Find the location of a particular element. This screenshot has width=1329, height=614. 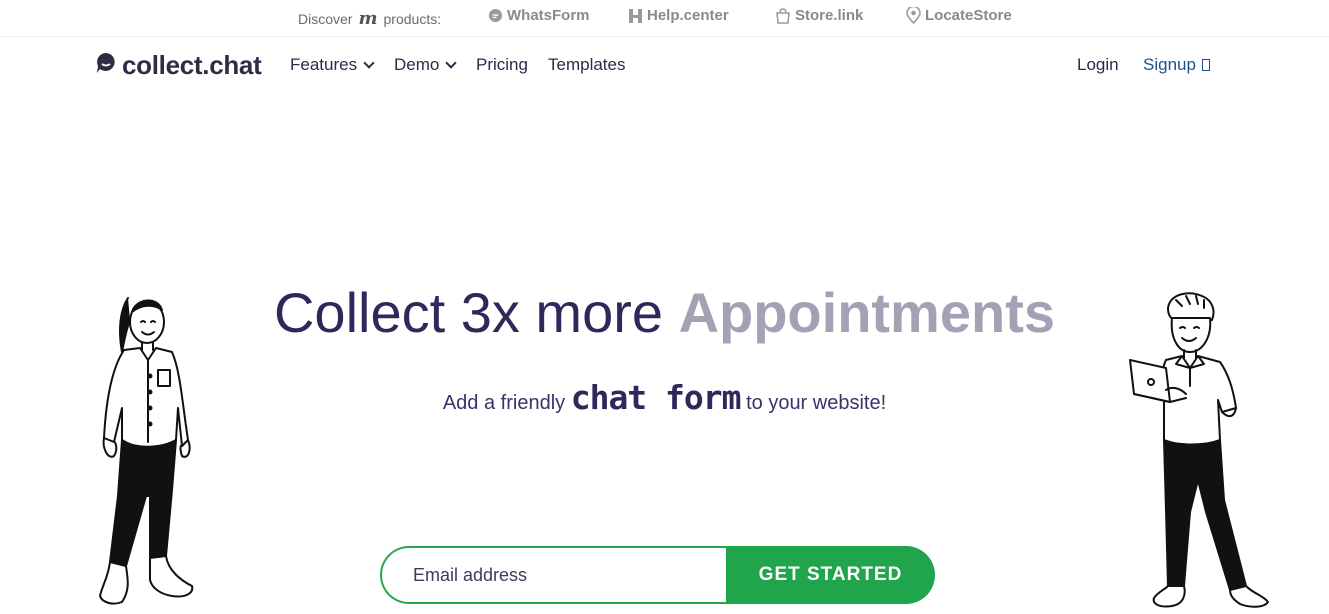

sub-suffix: to your website! is located at coordinates (816, 403).